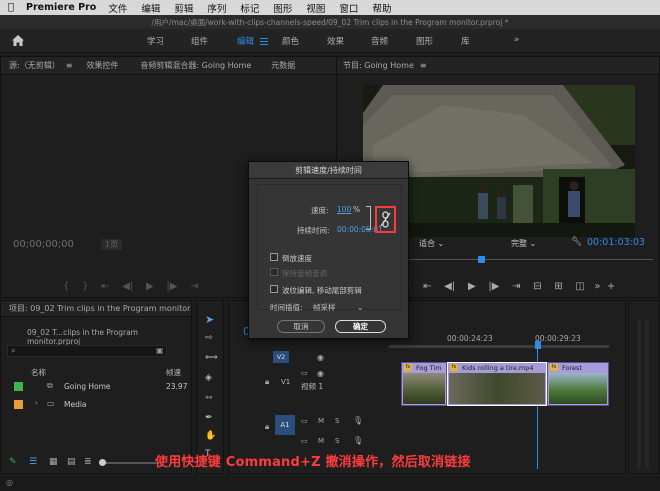  I want to click on workspace-tab-editing: 编辑, so click(245, 41).